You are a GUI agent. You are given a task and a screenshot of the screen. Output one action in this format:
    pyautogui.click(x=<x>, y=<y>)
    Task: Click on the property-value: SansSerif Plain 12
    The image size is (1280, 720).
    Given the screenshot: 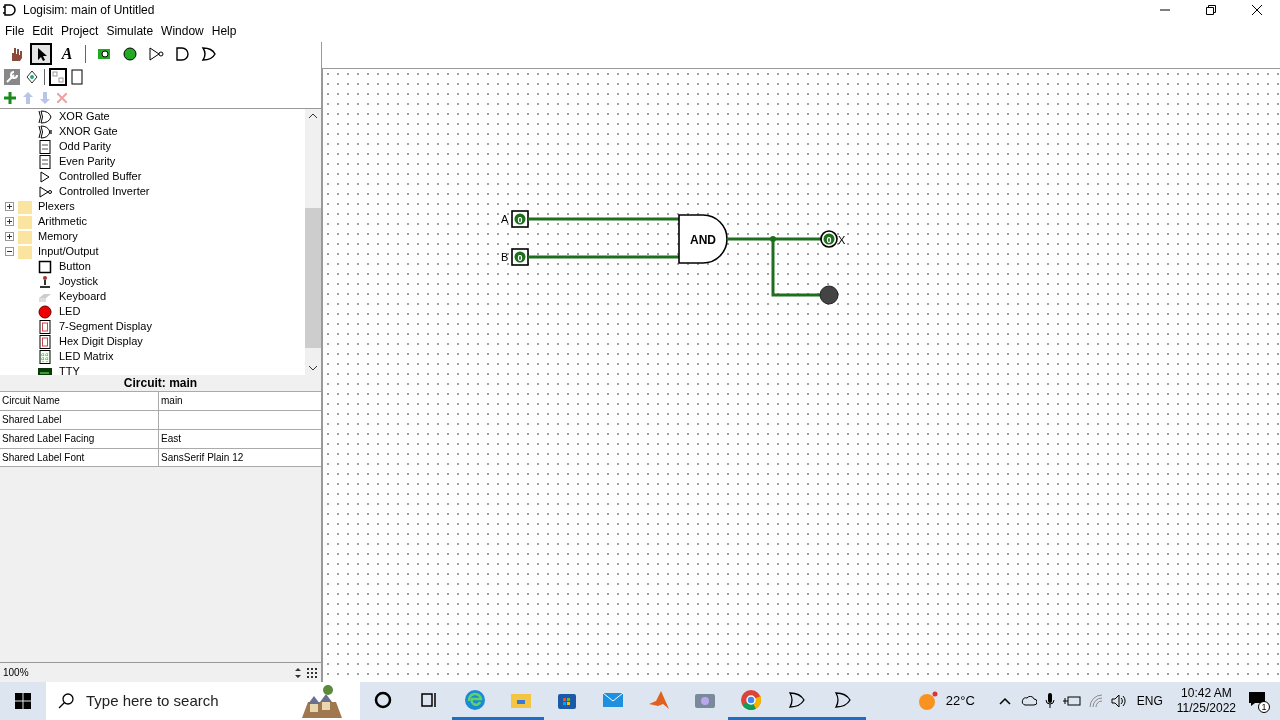 What is the action you would take?
    pyautogui.click(x=240, y=457)
    